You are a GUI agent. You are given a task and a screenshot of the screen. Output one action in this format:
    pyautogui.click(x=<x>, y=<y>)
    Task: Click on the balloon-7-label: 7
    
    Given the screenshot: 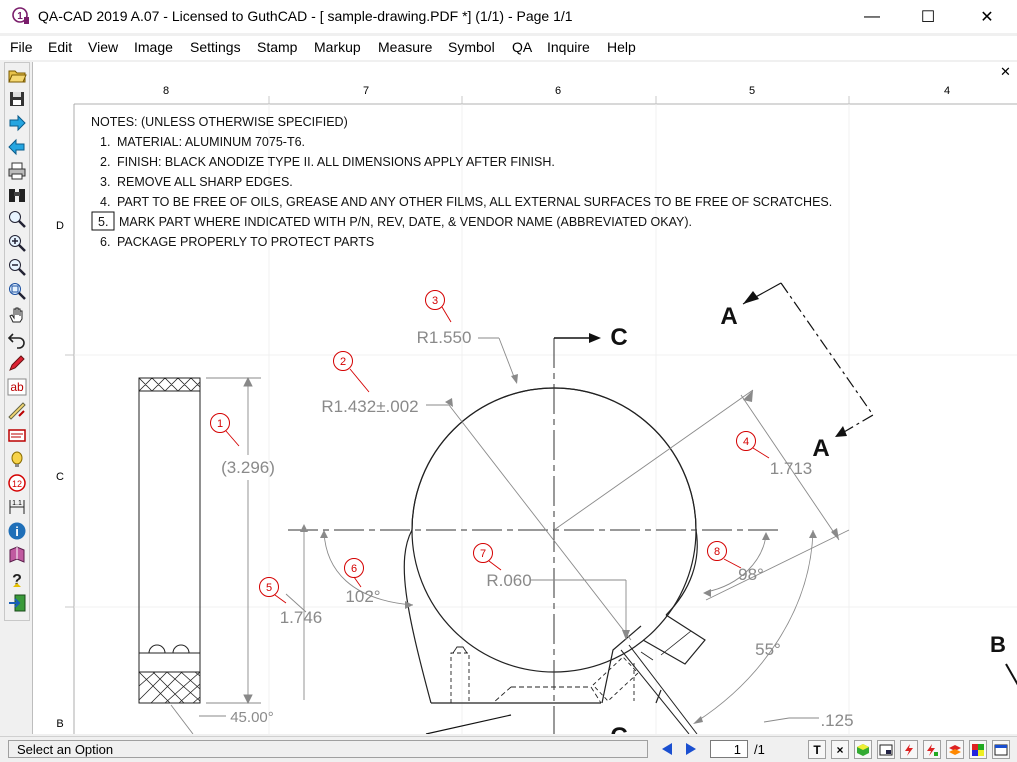 What is the action you would take?
    pyautogui.click(x=483, y=554)
    